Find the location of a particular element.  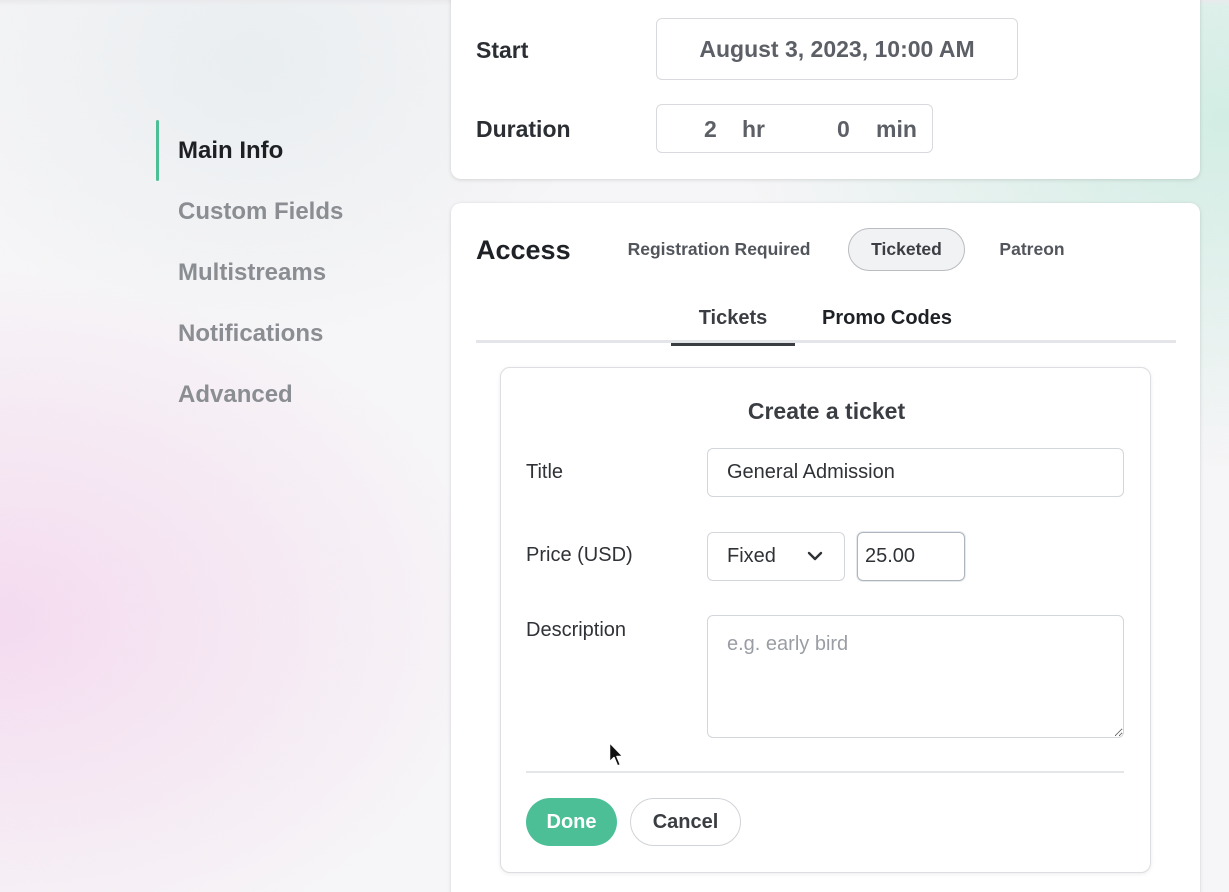

duration-field: 2 hr 0 min is located at coordinates (794, 128).